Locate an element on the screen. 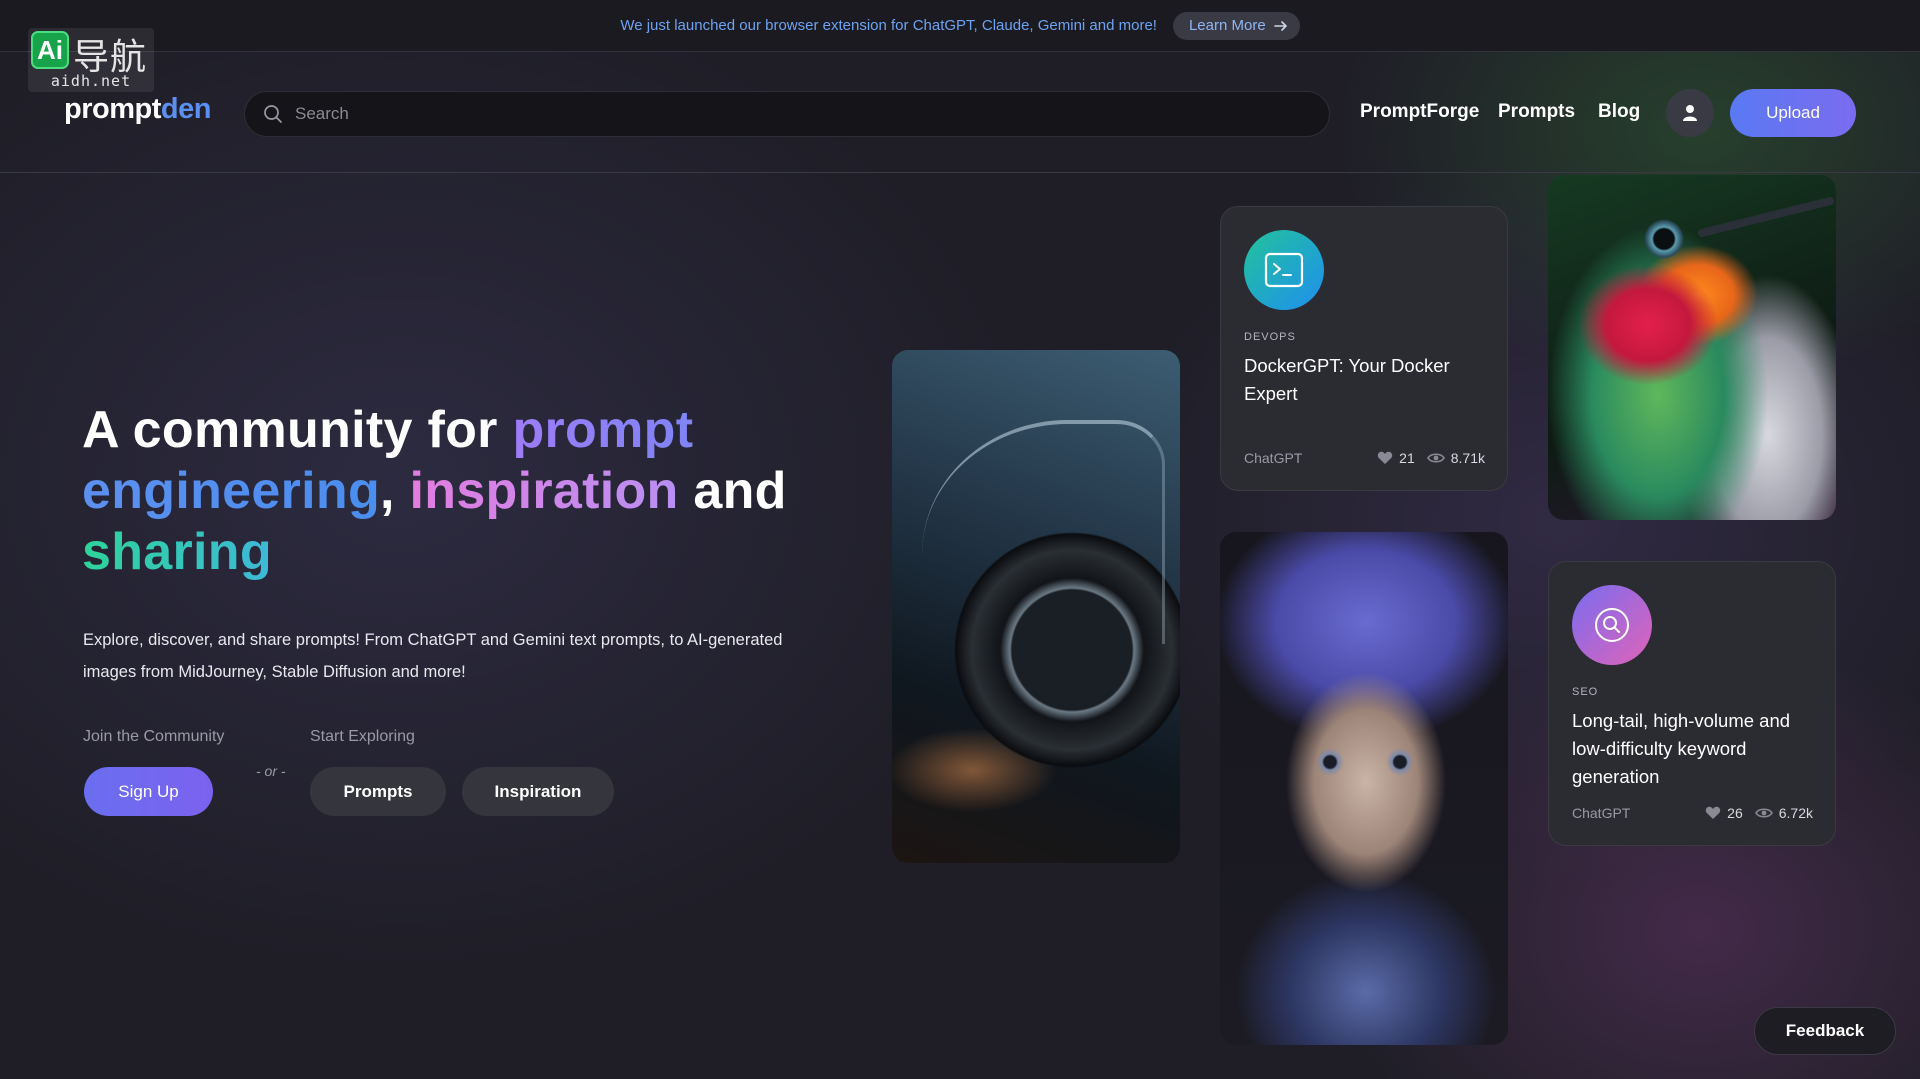  search-bar is located at coordinates (787, 114).